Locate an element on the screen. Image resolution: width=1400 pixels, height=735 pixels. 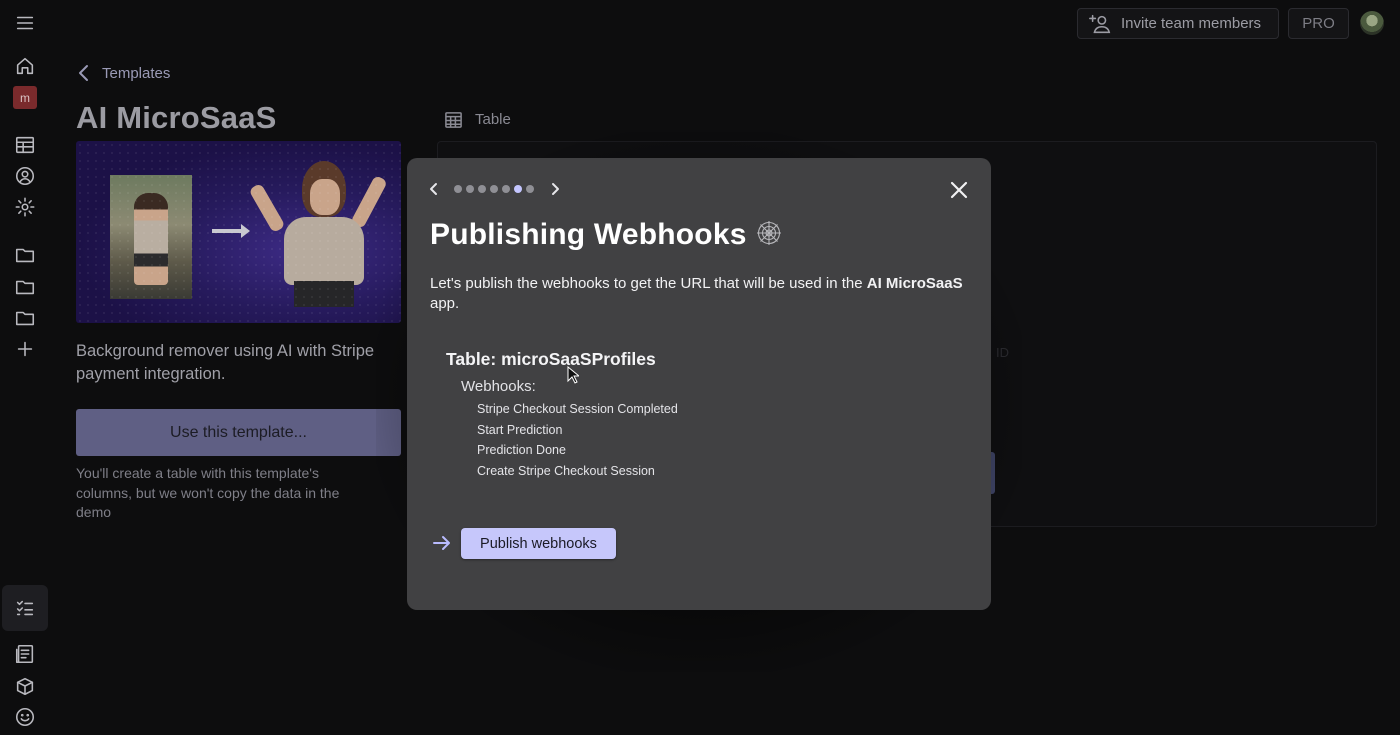
smiley-icon is located at coordinates (25, 717).